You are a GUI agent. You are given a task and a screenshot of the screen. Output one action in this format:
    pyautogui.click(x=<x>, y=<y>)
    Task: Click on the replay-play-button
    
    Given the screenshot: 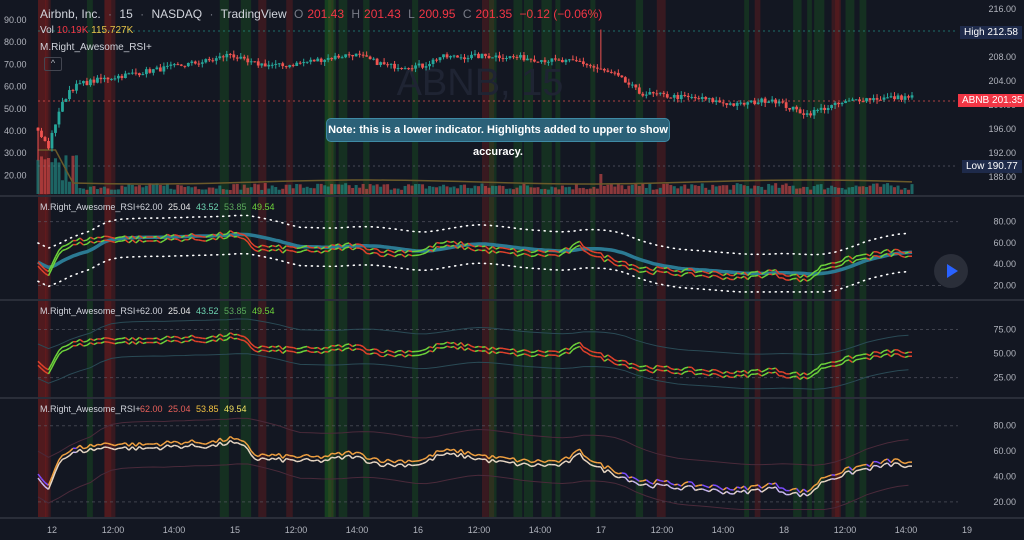 What is the action you would take?
    pyautogui.click(x=951, y=271)
    